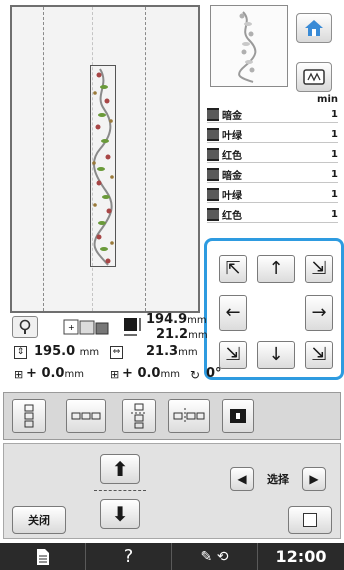 The width and height of the screenshot is (344, 570). I want to click on hoop-height-value: 195.0 mm, so click(66, 351).